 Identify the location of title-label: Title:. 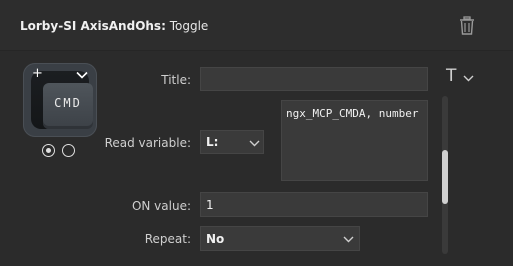
(176, 80).